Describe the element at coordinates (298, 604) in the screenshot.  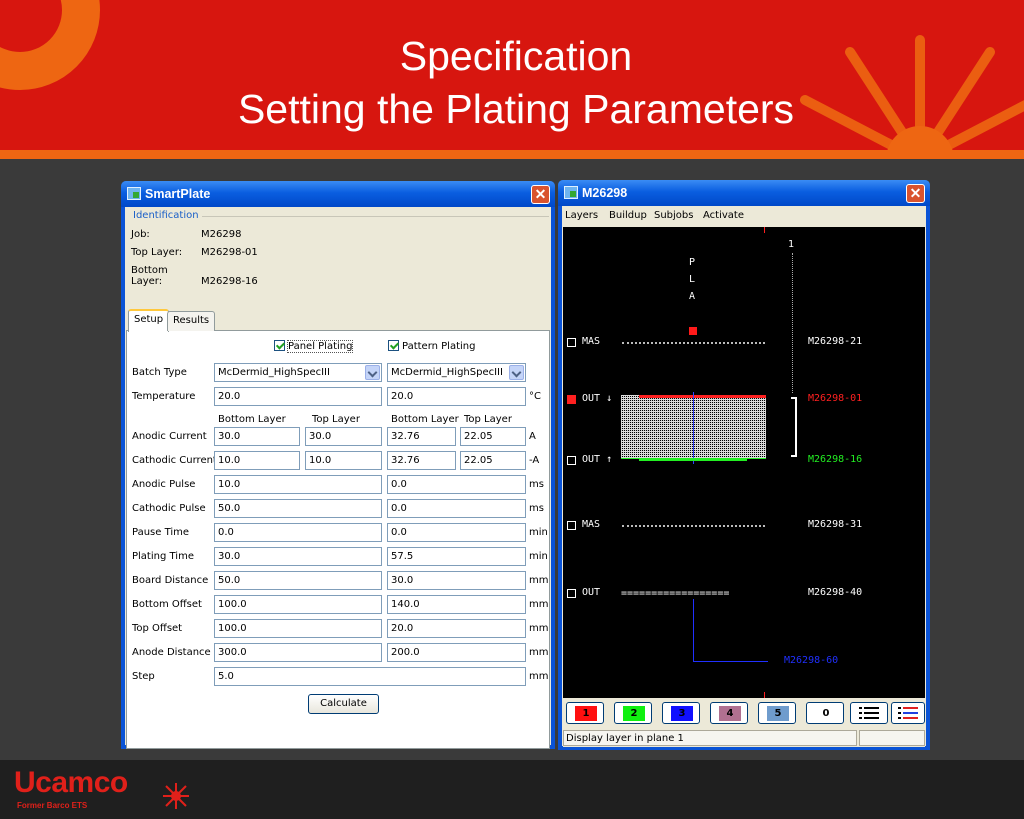
I see `panel-bottom-offset-input: 100.0` at that location.